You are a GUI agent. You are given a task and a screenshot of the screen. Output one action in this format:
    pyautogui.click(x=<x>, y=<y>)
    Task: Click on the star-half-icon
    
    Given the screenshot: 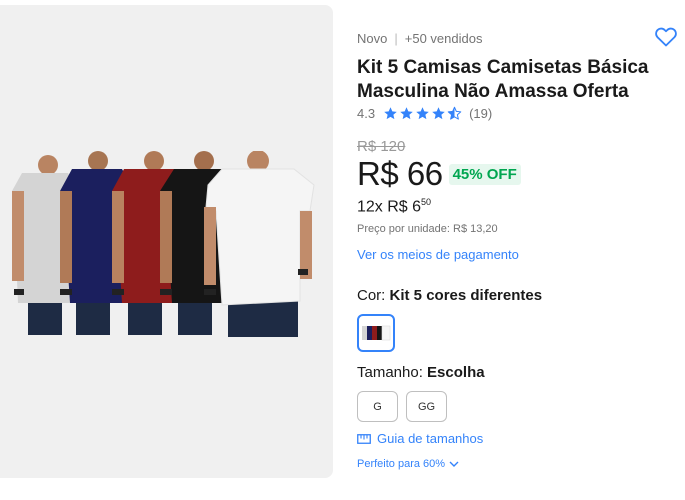 What is the action you would take?
    pyautogui.click(x=454, y=113)
    